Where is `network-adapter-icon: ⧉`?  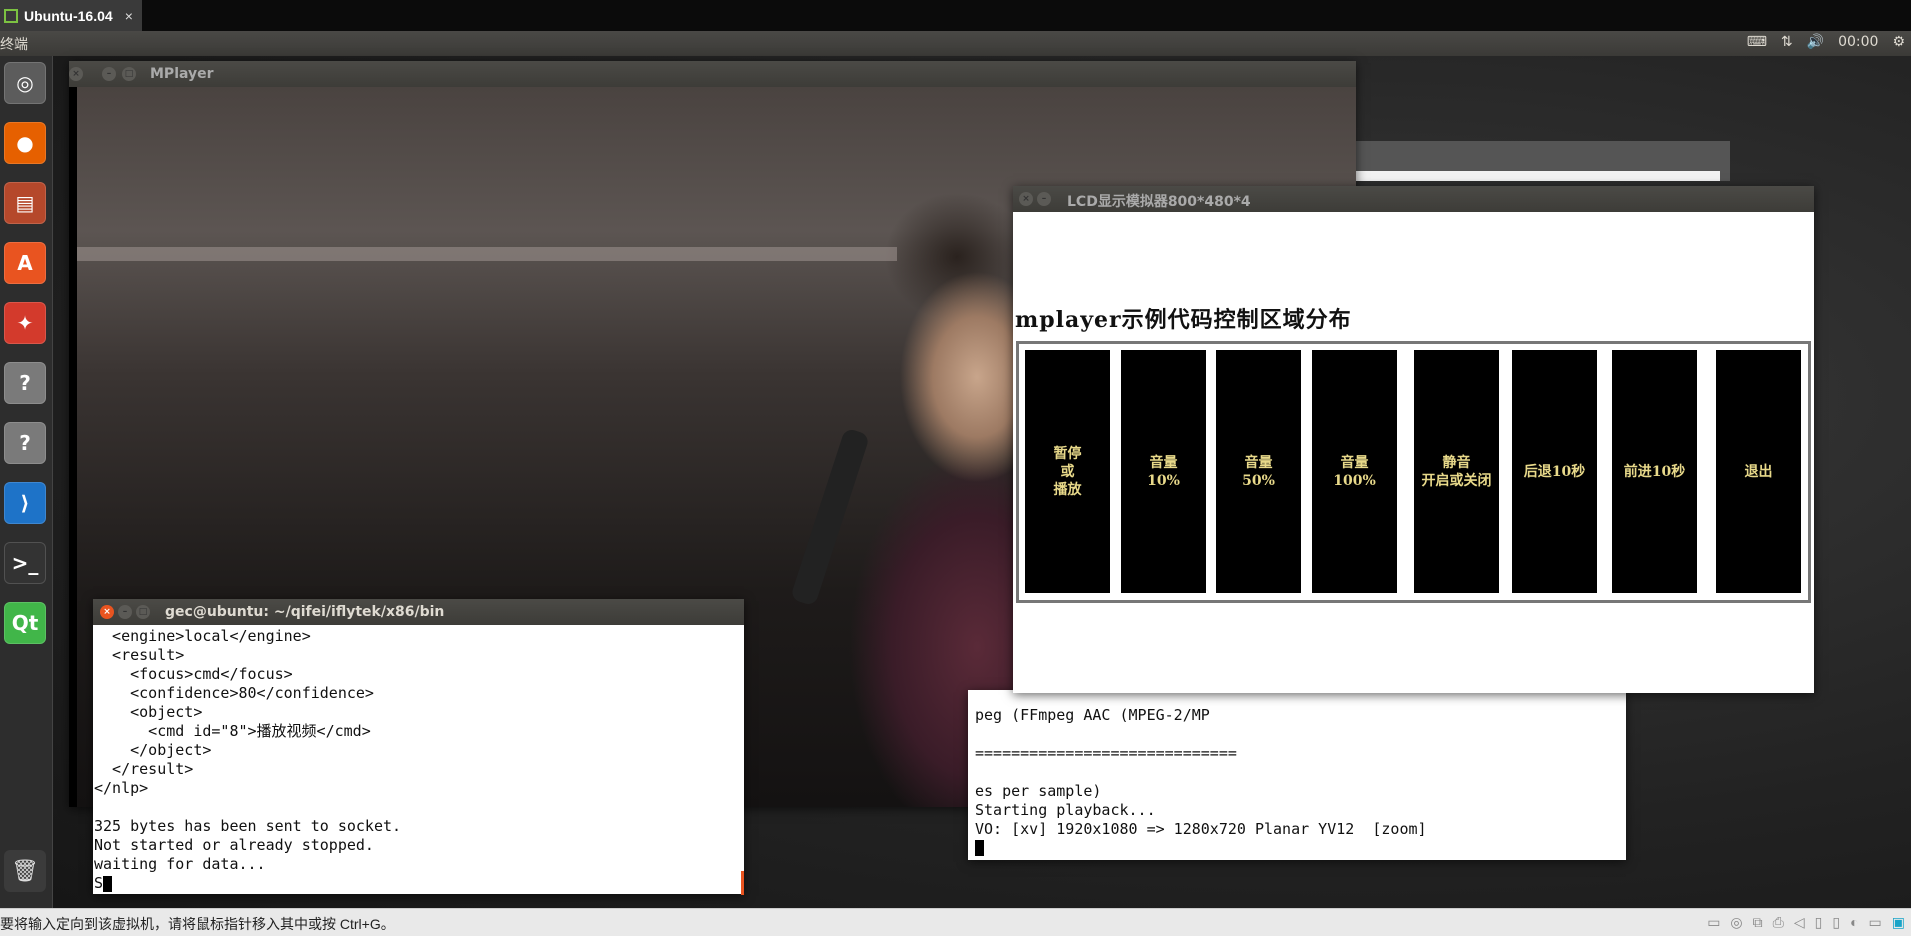
network-adapter-icon: ⧉ is located at coordinates (1758, 922).